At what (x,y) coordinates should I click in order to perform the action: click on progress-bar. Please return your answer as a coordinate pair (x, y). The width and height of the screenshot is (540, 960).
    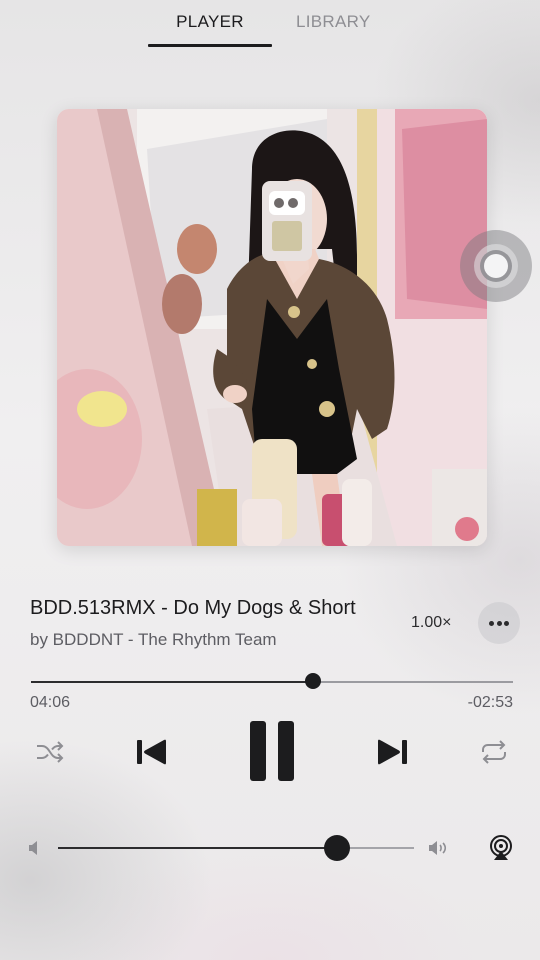
    Looking at the image, I should click on (272, 682).